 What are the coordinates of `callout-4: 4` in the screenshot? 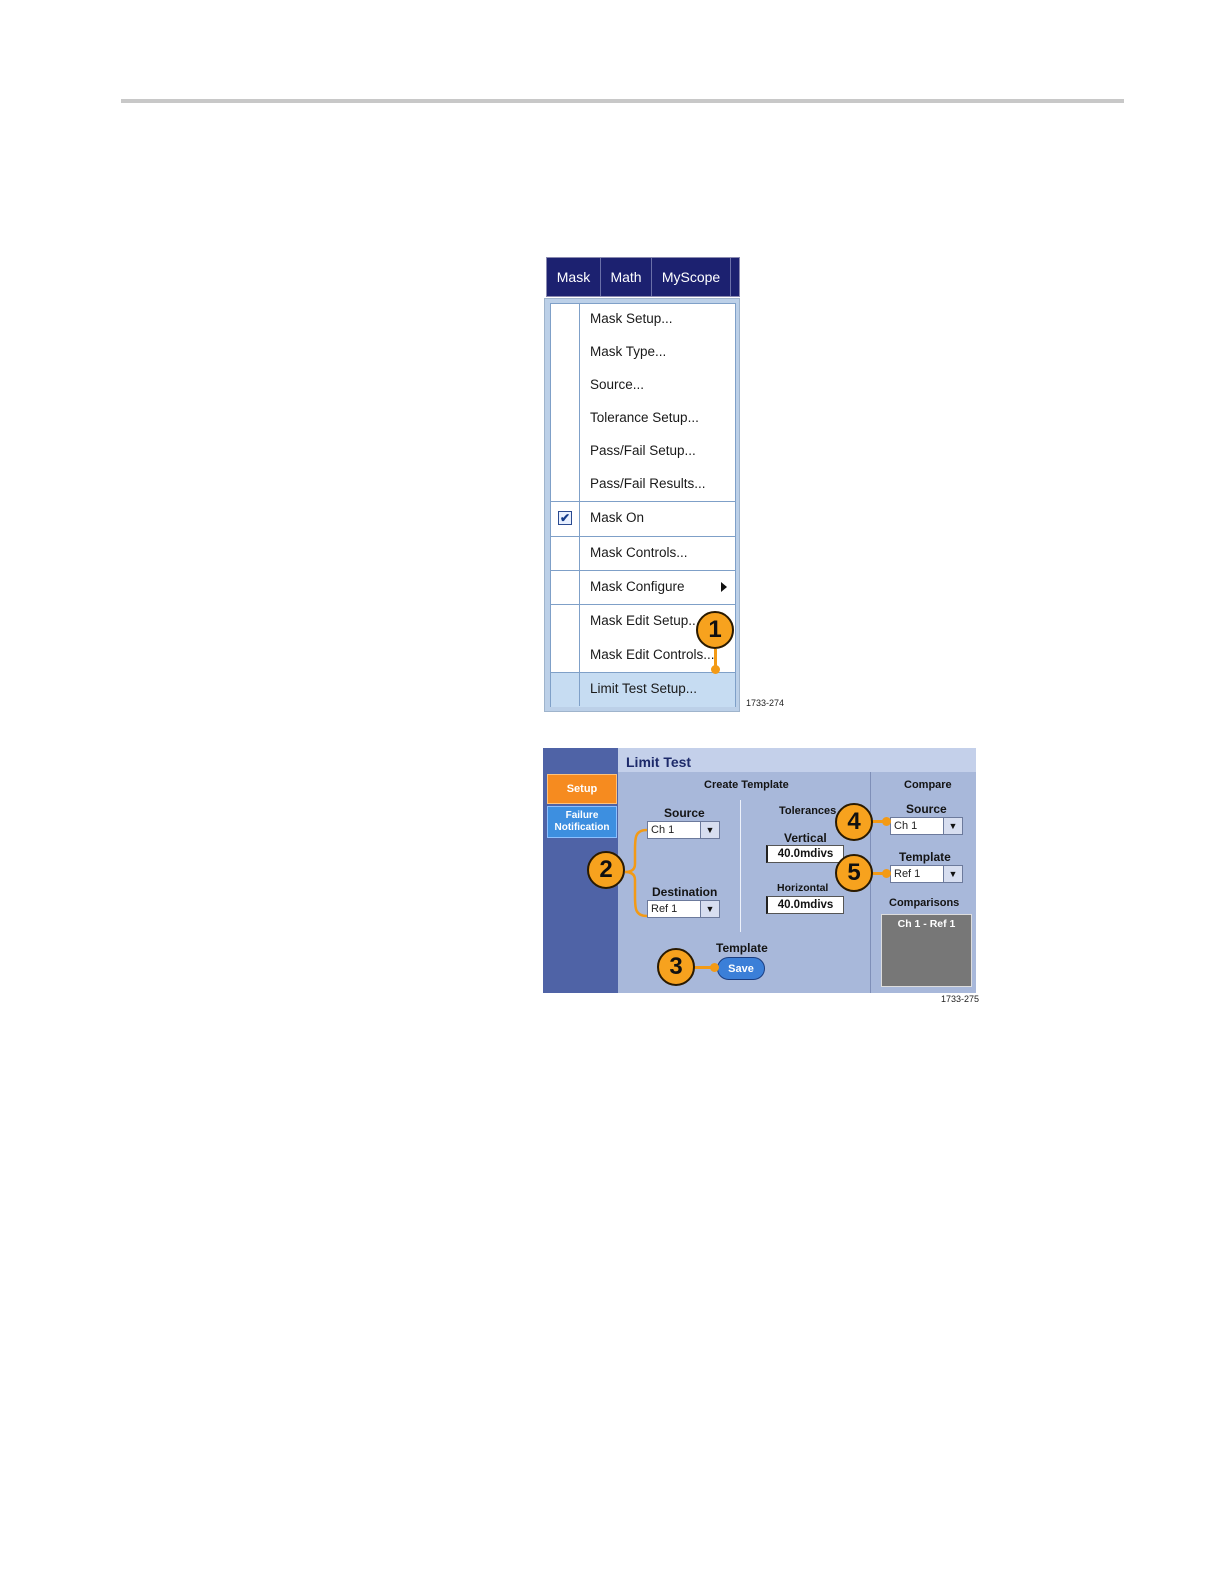 It's located at (854, 822).